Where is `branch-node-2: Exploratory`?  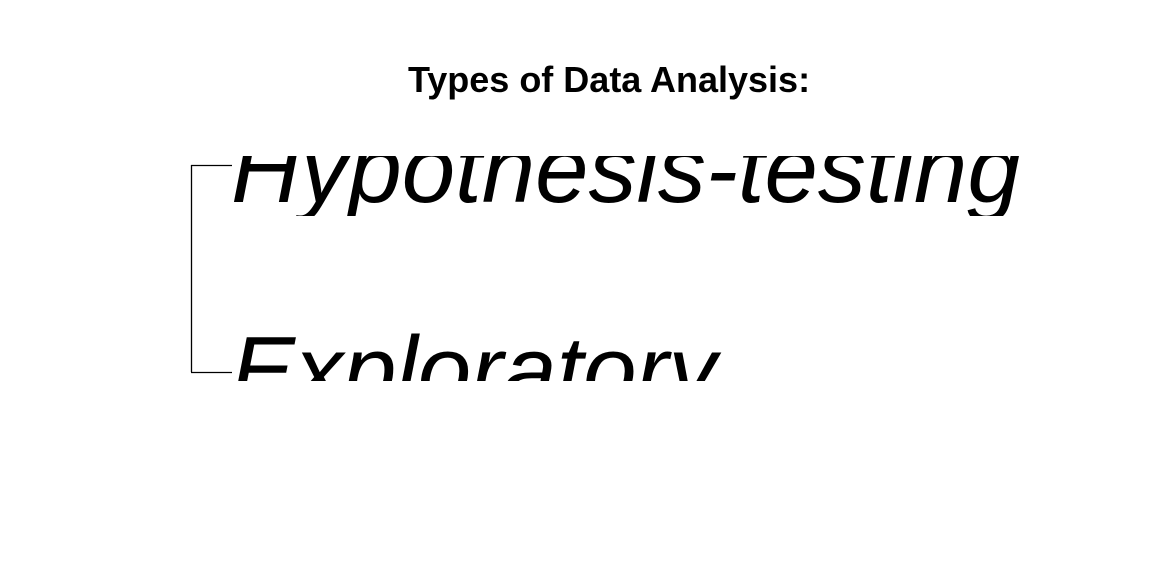
branch-node-2: Exploratory is located at coordinates (675, 350).